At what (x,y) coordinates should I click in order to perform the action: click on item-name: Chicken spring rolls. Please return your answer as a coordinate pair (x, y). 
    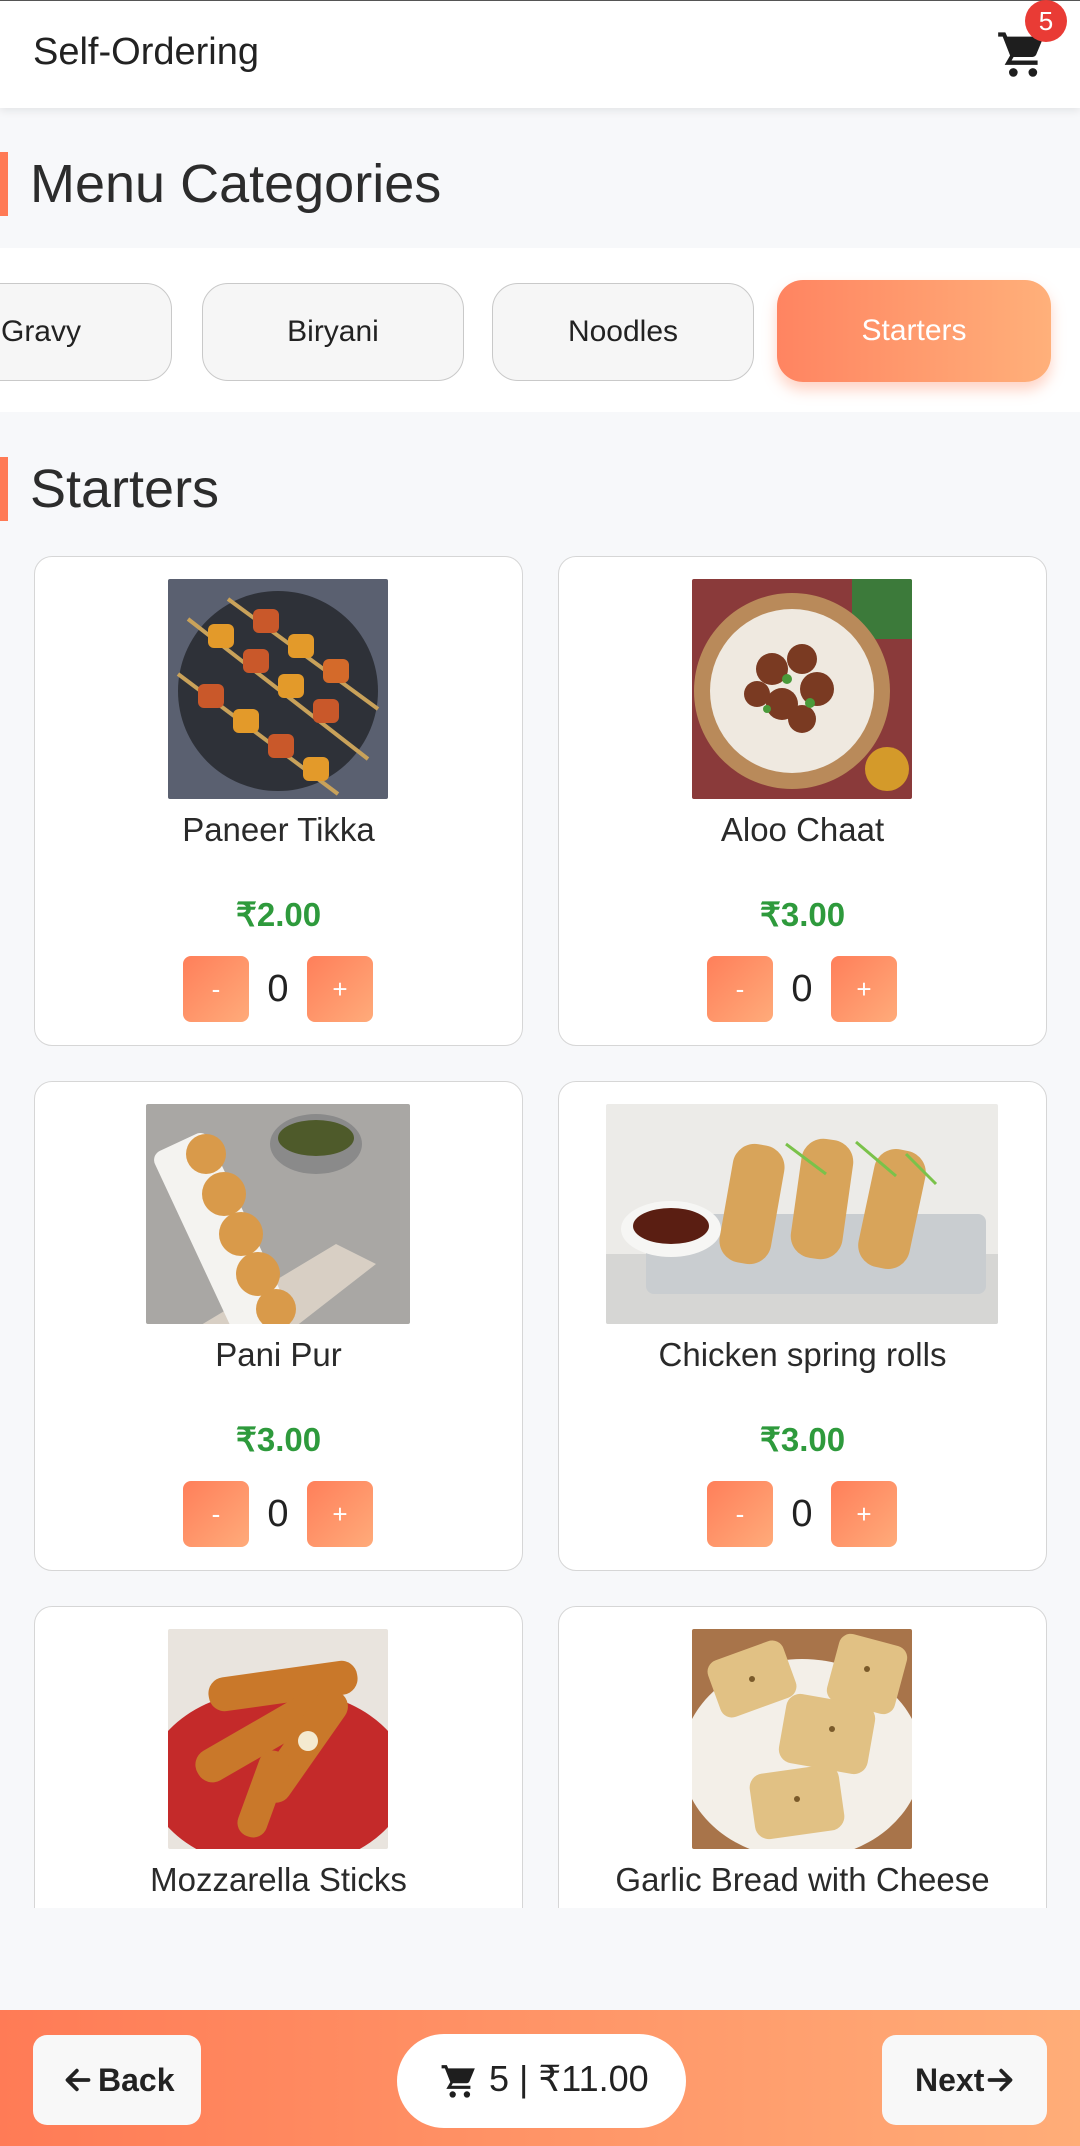
    Looking at the image, I should click on (802, 1354).